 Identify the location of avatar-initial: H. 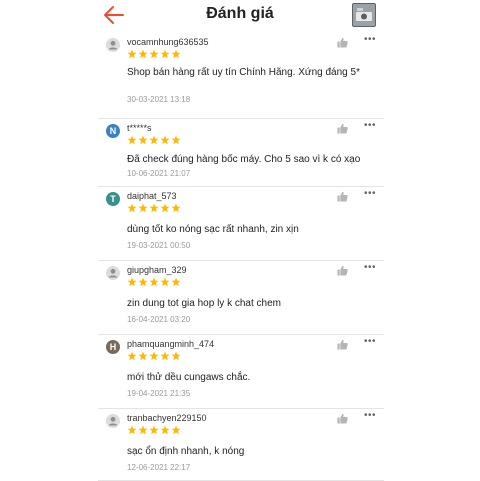
(113, 347).